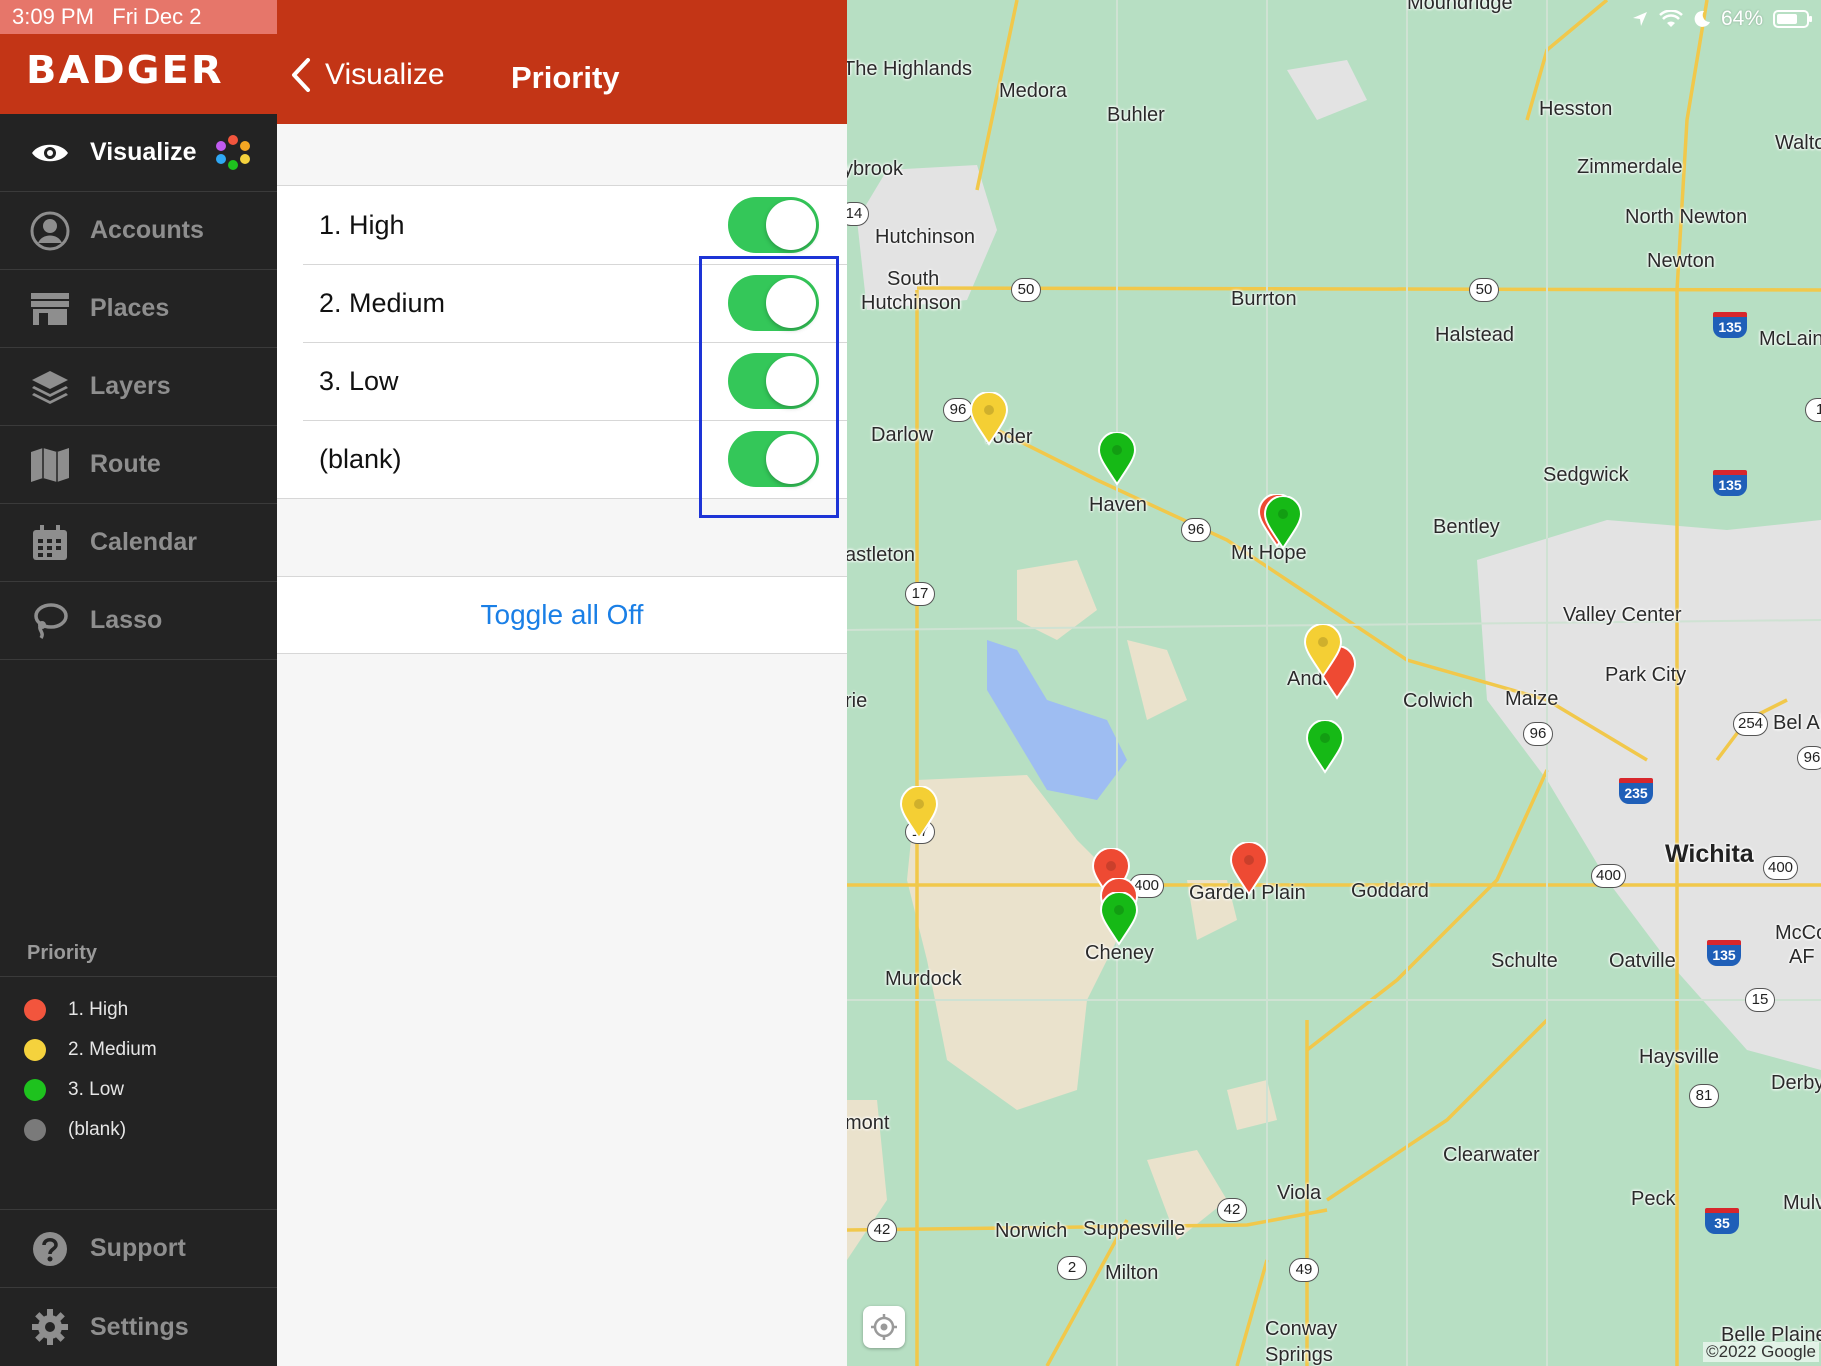 The image size is (1821, 1366). Describe the element at coordinates (1671, 18) in the screenshot. I see `wifi-icon` at that location.